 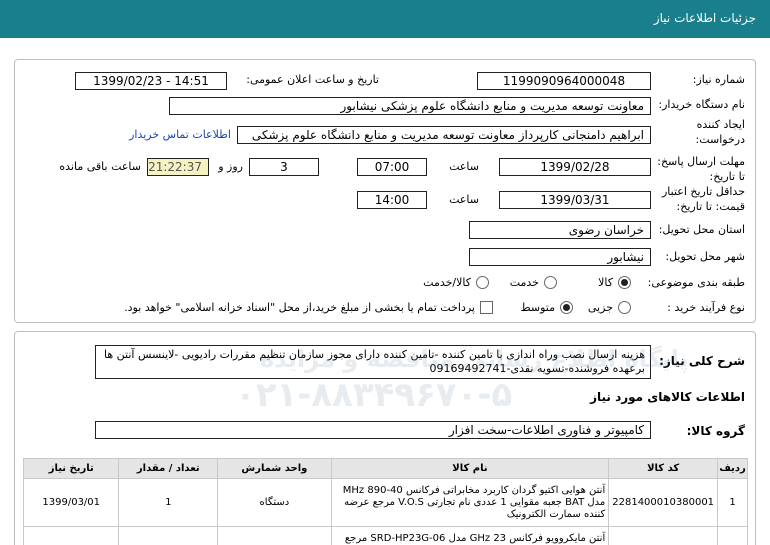 What do you see at coordinates (705, 256) in the screenshot?
I see `city-label: شهر محل تحویل:` at bounding box center [705, 256].